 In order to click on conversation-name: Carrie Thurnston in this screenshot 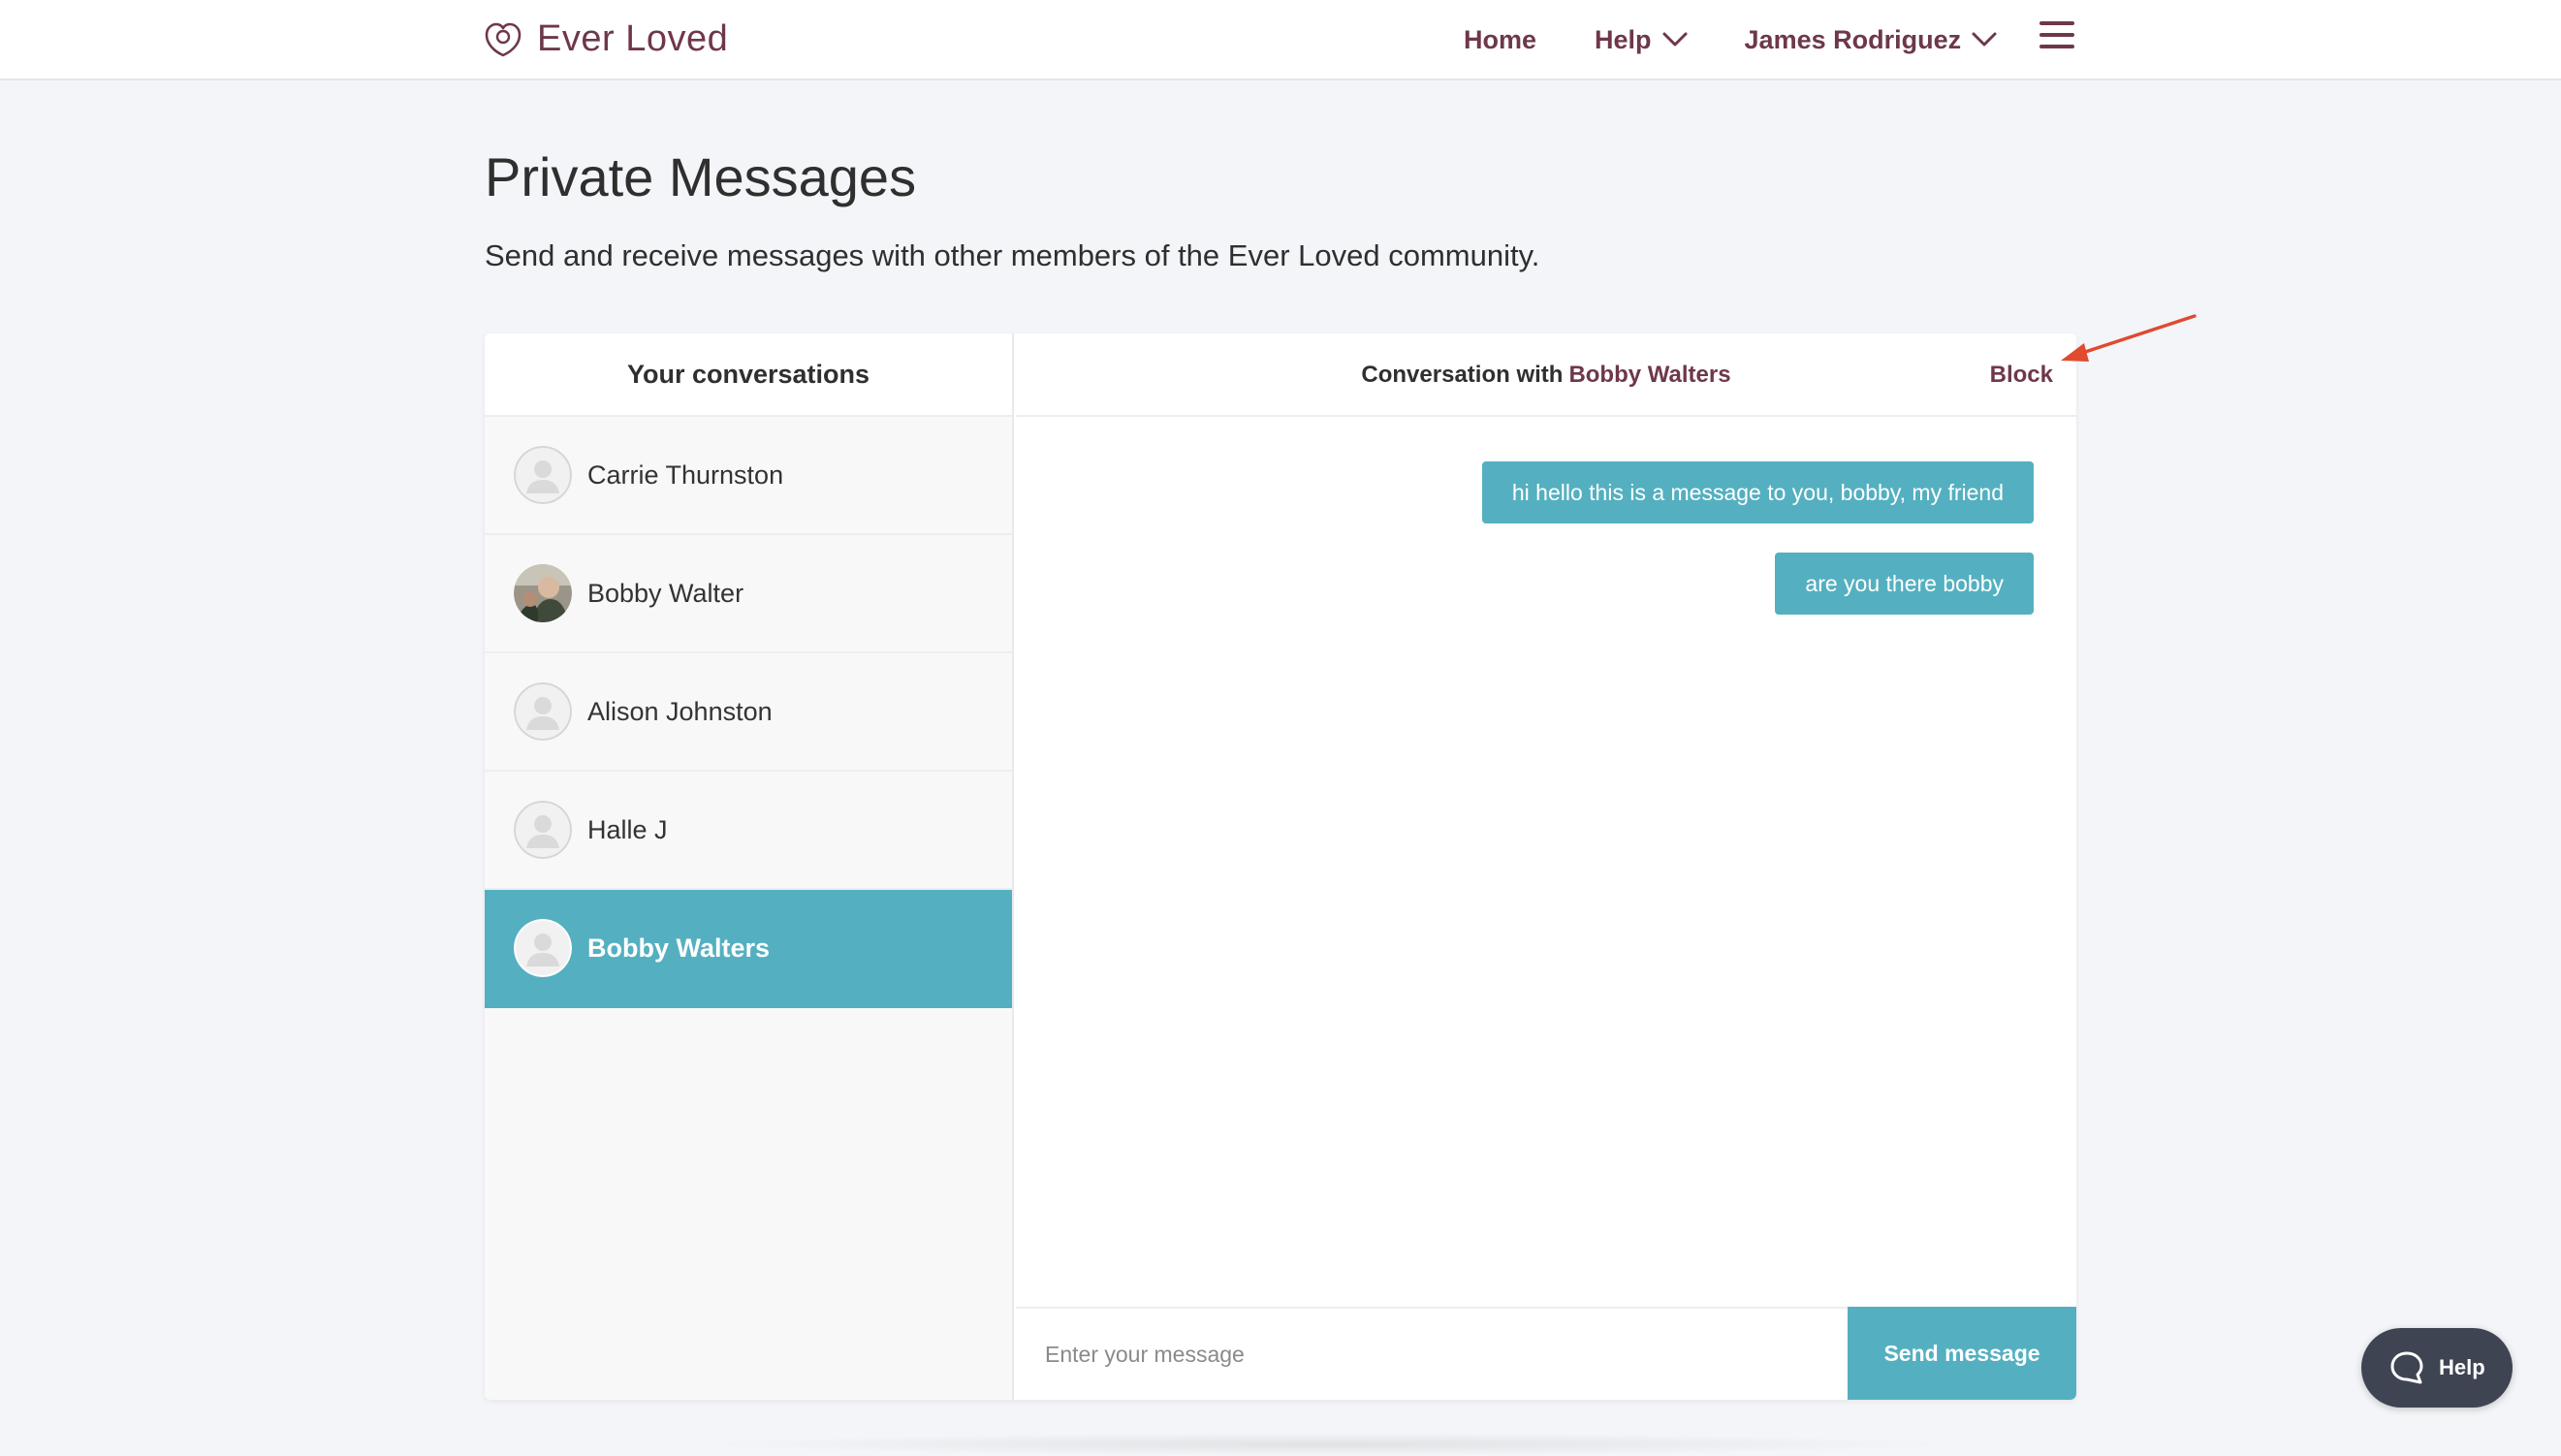, I will do `click(685, 475)`.